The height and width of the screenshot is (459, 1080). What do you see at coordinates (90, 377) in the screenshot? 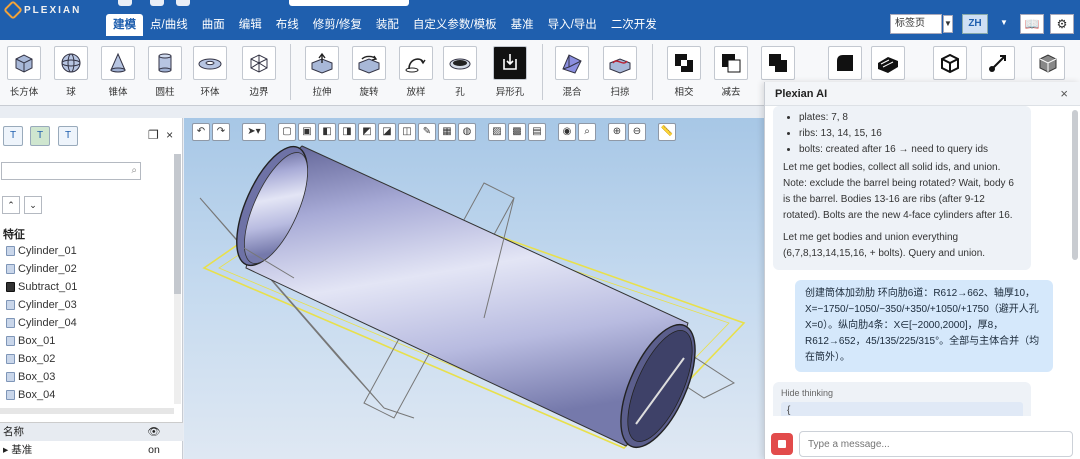
I see `tree-item: Box_03` at bounding box center [90, 377].